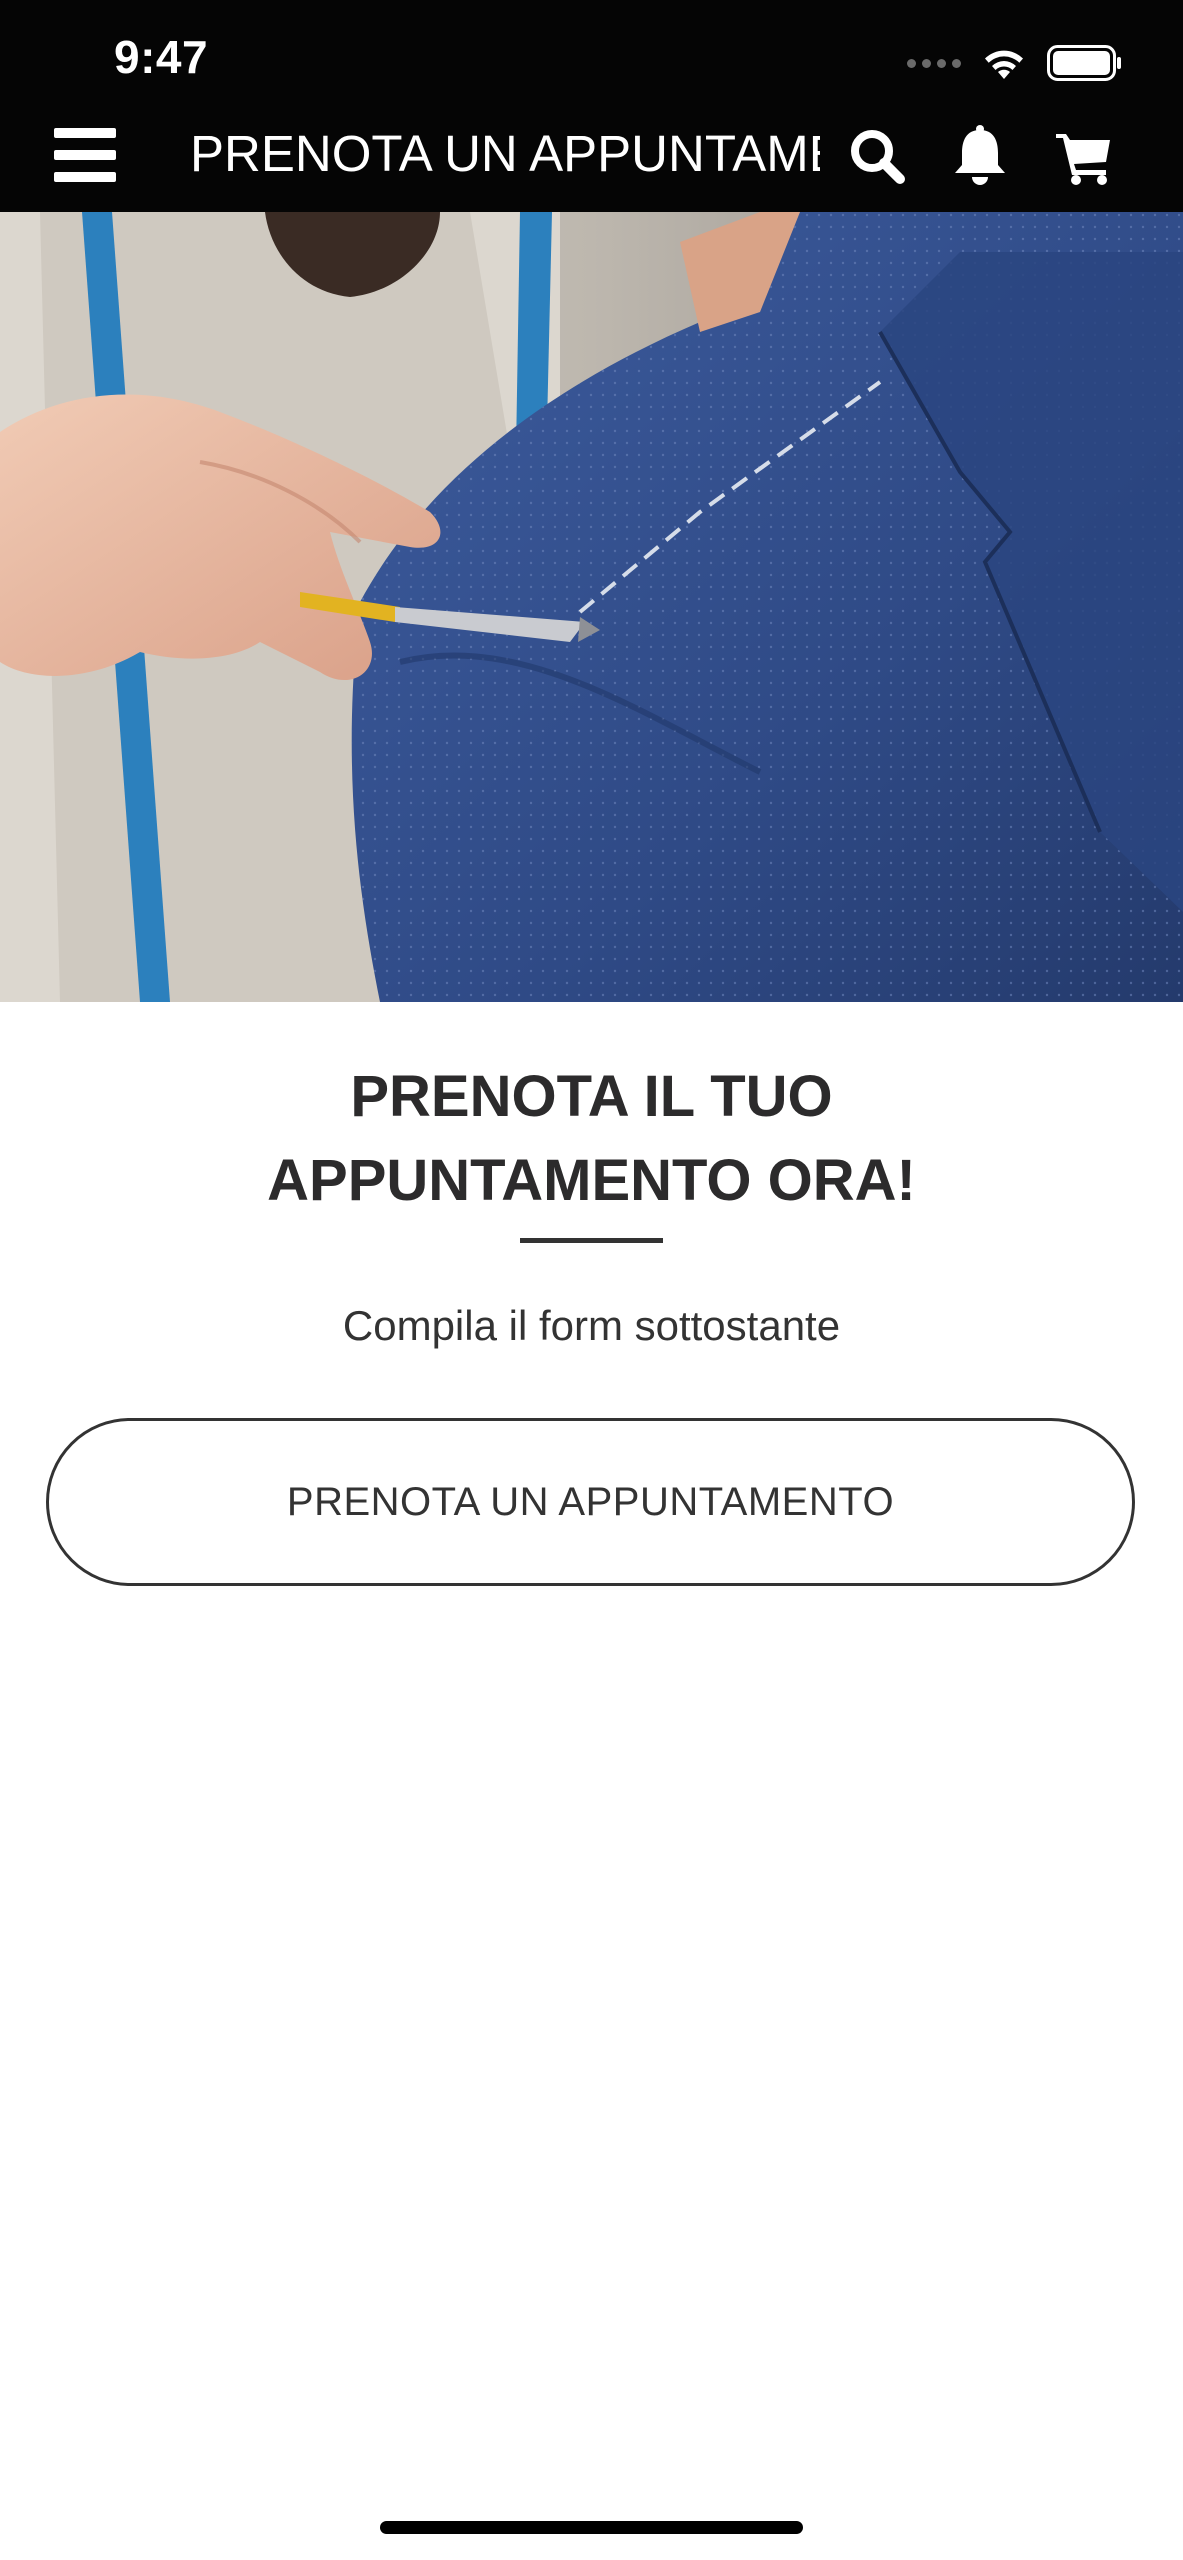 The image size is (1183, 2560). What do you see at coordinates (591, 106) in the screenshot?
I see `app-header: 9:47 PRENOTA UN APPUNTAMENTO` at bounding box center [591, 106].